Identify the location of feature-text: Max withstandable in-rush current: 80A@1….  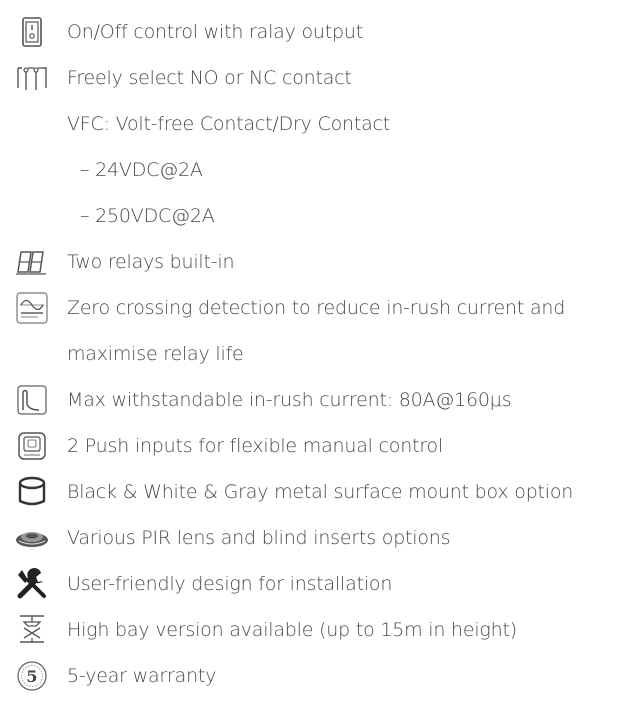
(289, 400).